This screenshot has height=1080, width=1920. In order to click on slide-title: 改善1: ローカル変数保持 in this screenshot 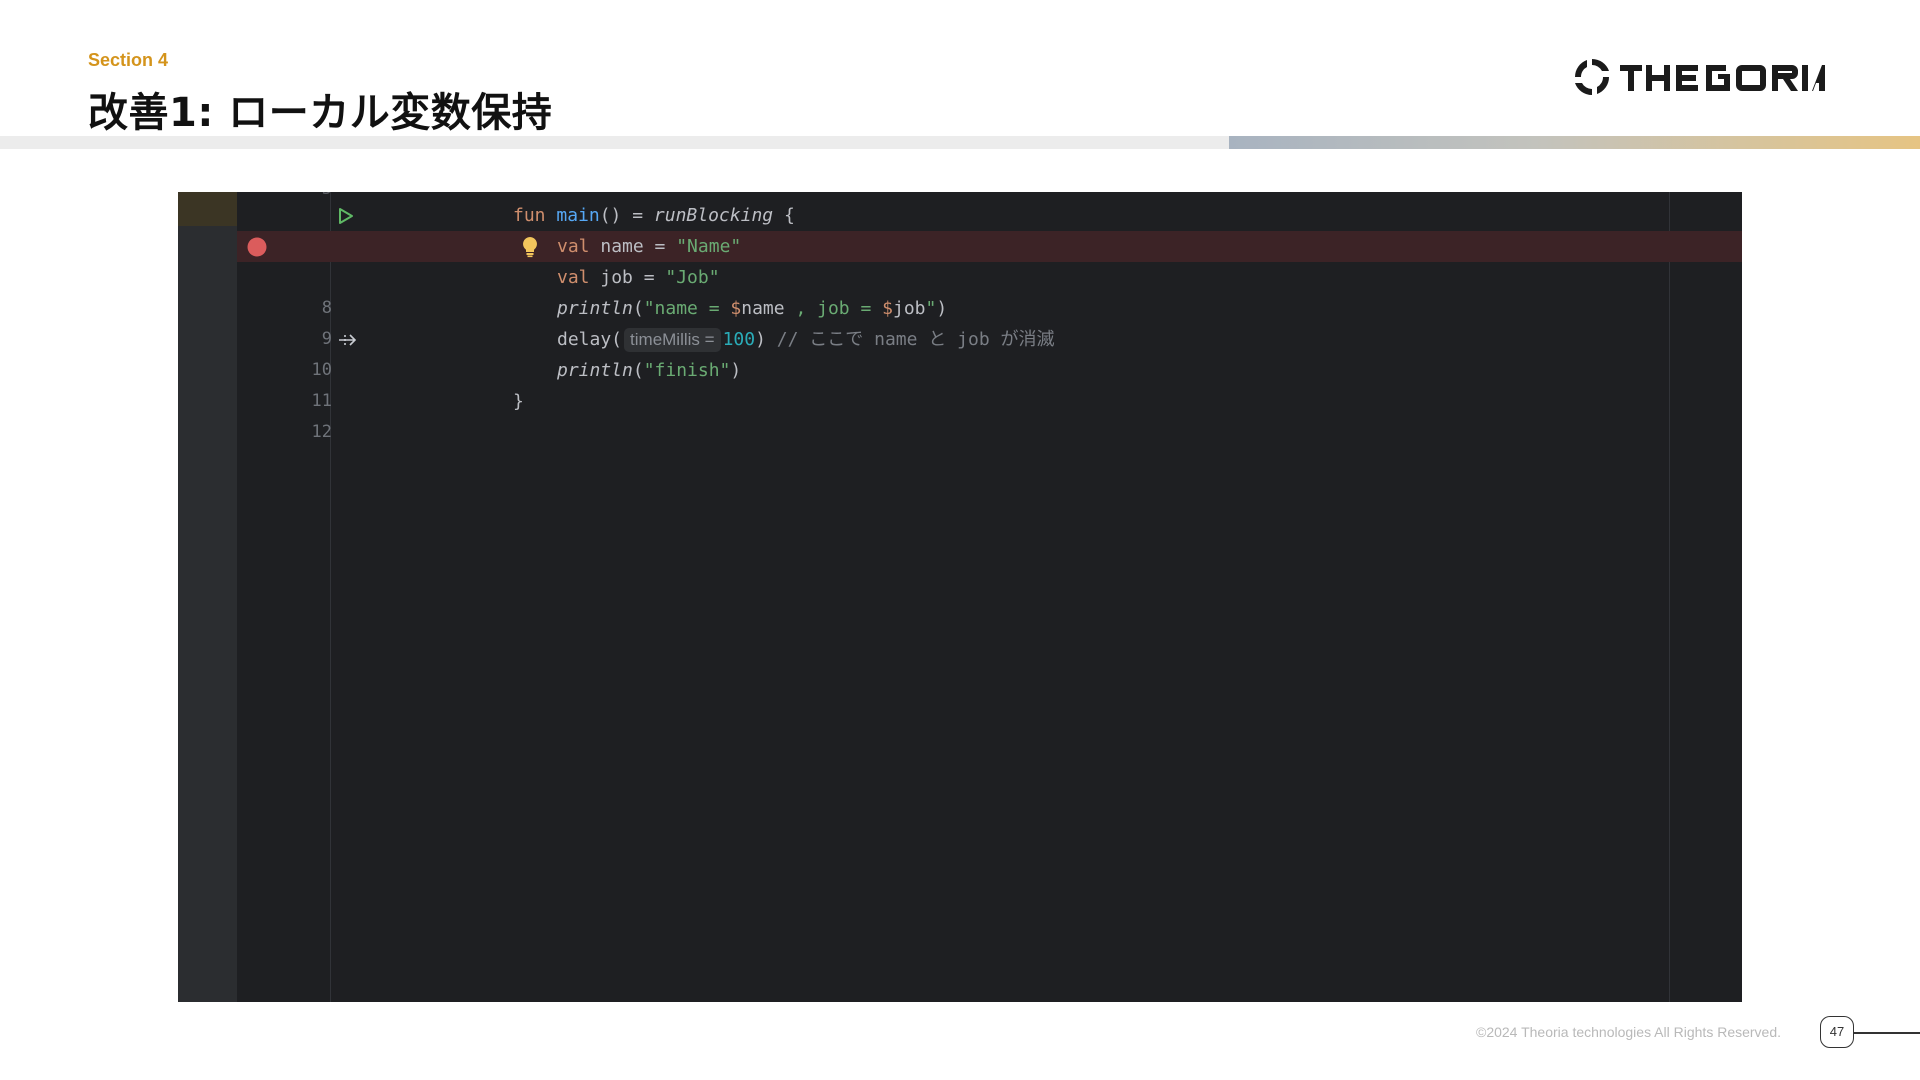, I will do `click(320, 113)`.